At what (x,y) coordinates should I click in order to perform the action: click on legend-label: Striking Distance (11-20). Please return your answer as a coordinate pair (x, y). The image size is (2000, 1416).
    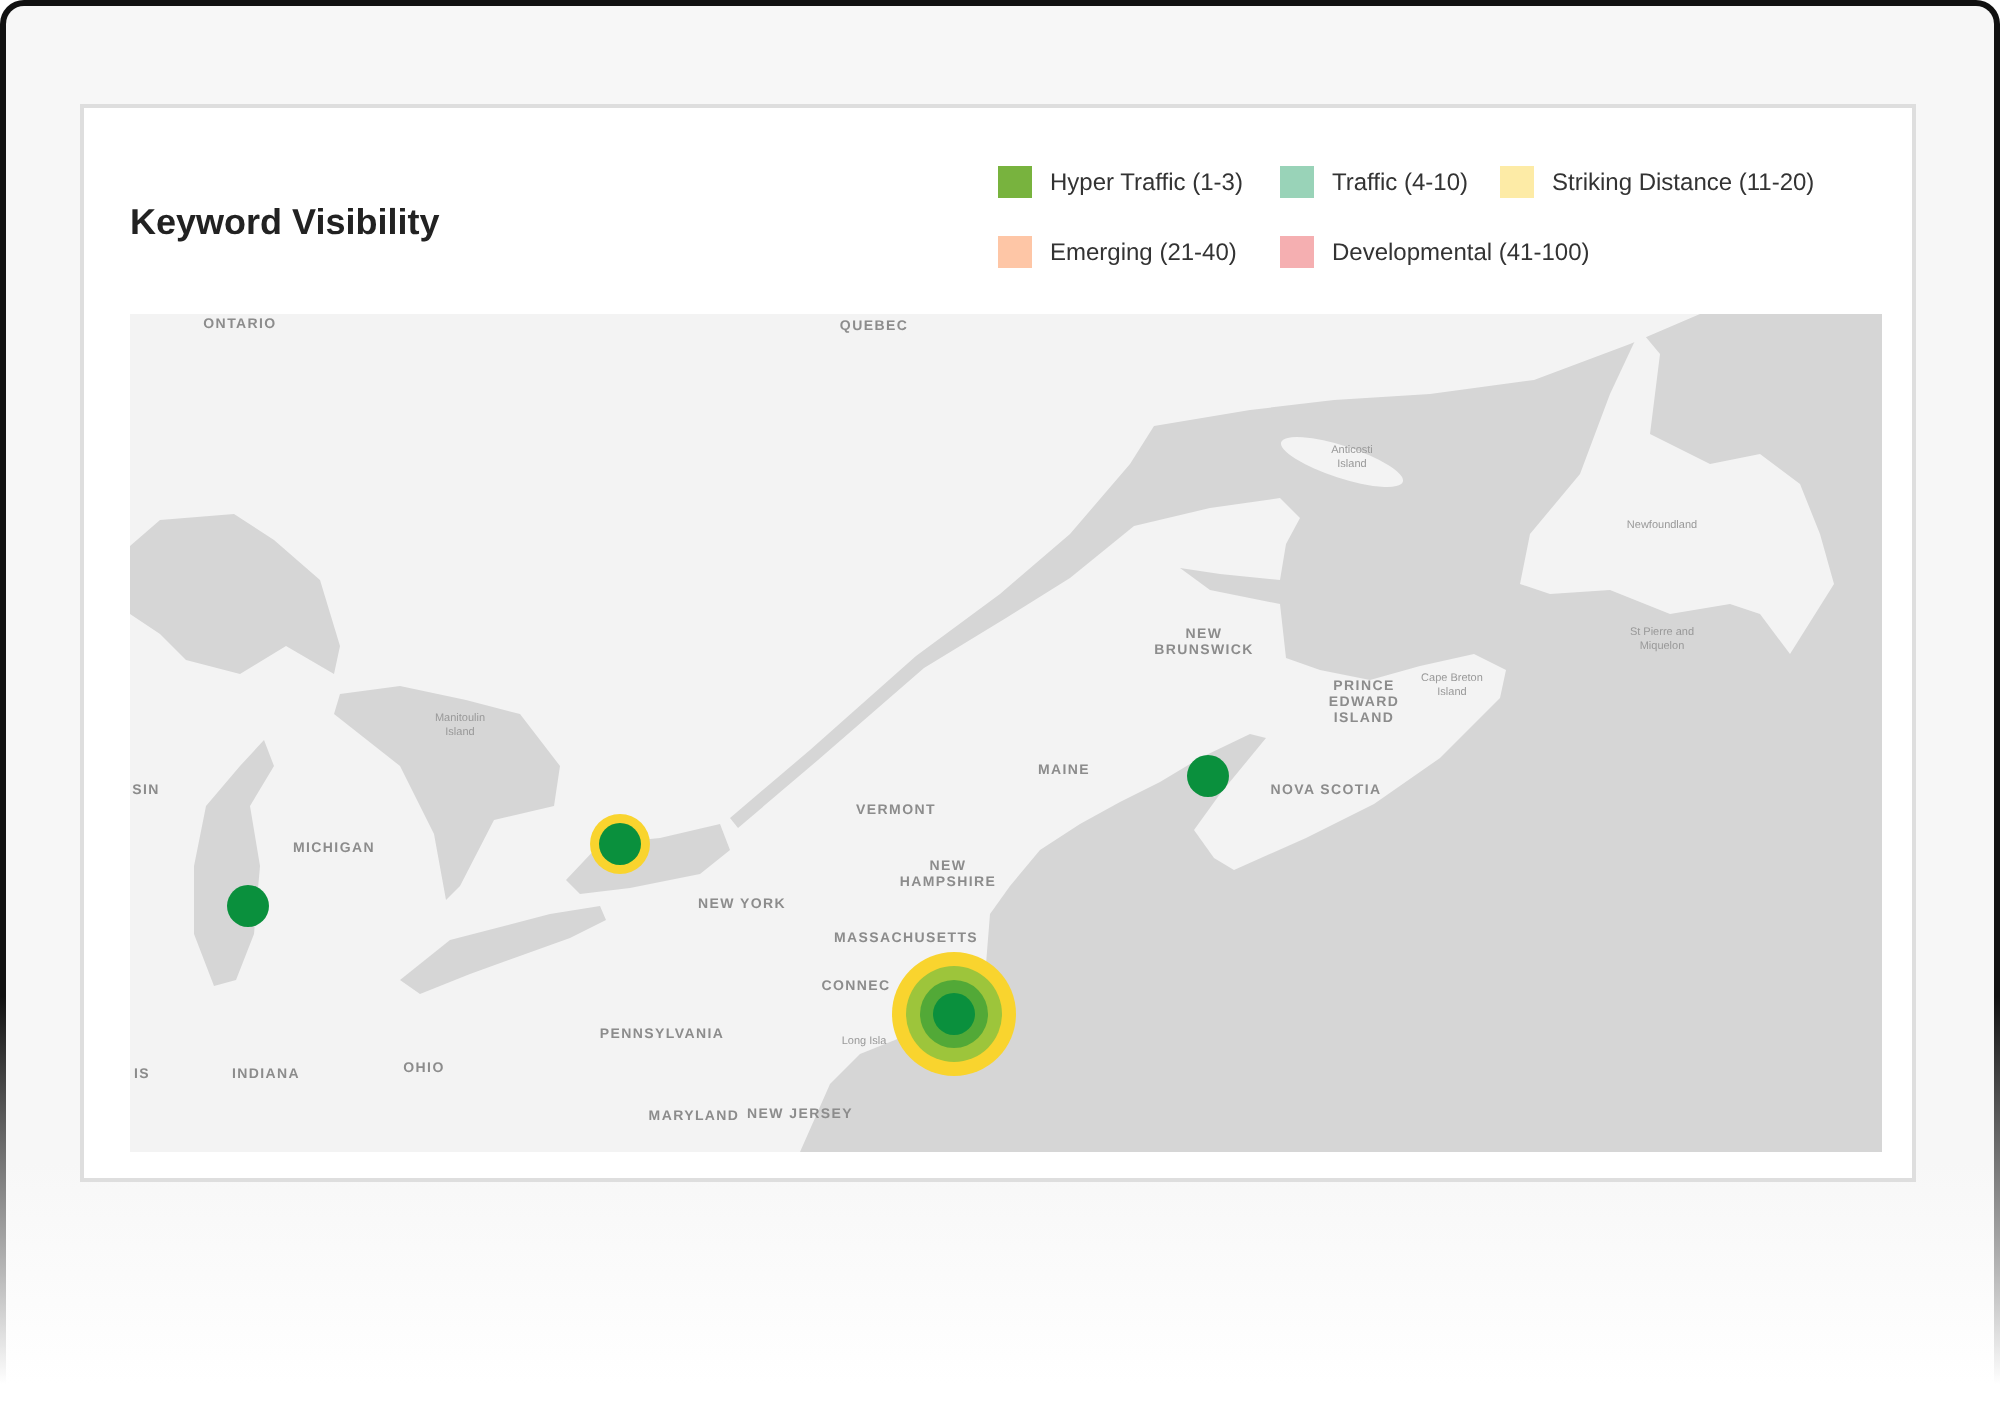
    Looking at the image, I should click on (1683, 182).